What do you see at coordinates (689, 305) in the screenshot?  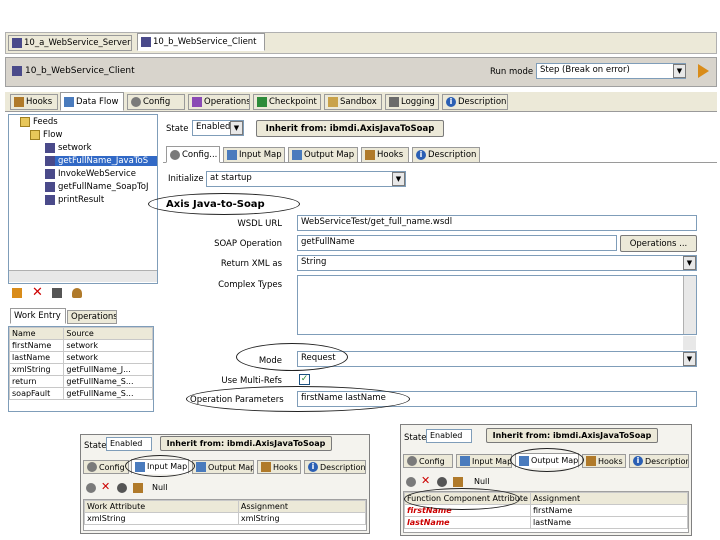 I see `complex-types-scrollbar` at bounding box center [689, 305].